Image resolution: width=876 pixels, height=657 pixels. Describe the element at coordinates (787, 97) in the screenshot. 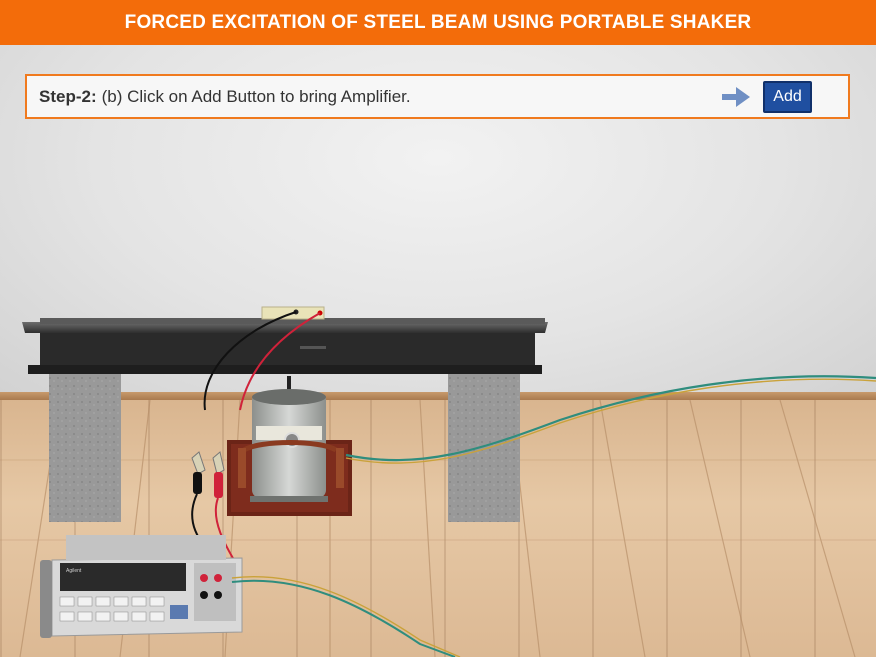

I see `add-button: Add` at that location.